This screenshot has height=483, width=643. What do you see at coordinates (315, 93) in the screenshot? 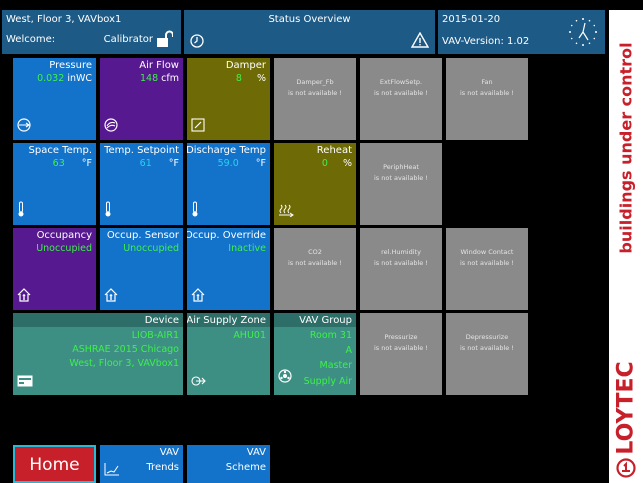
I see `damper-fb-status: is not available !` at bounding box center [315, 93].